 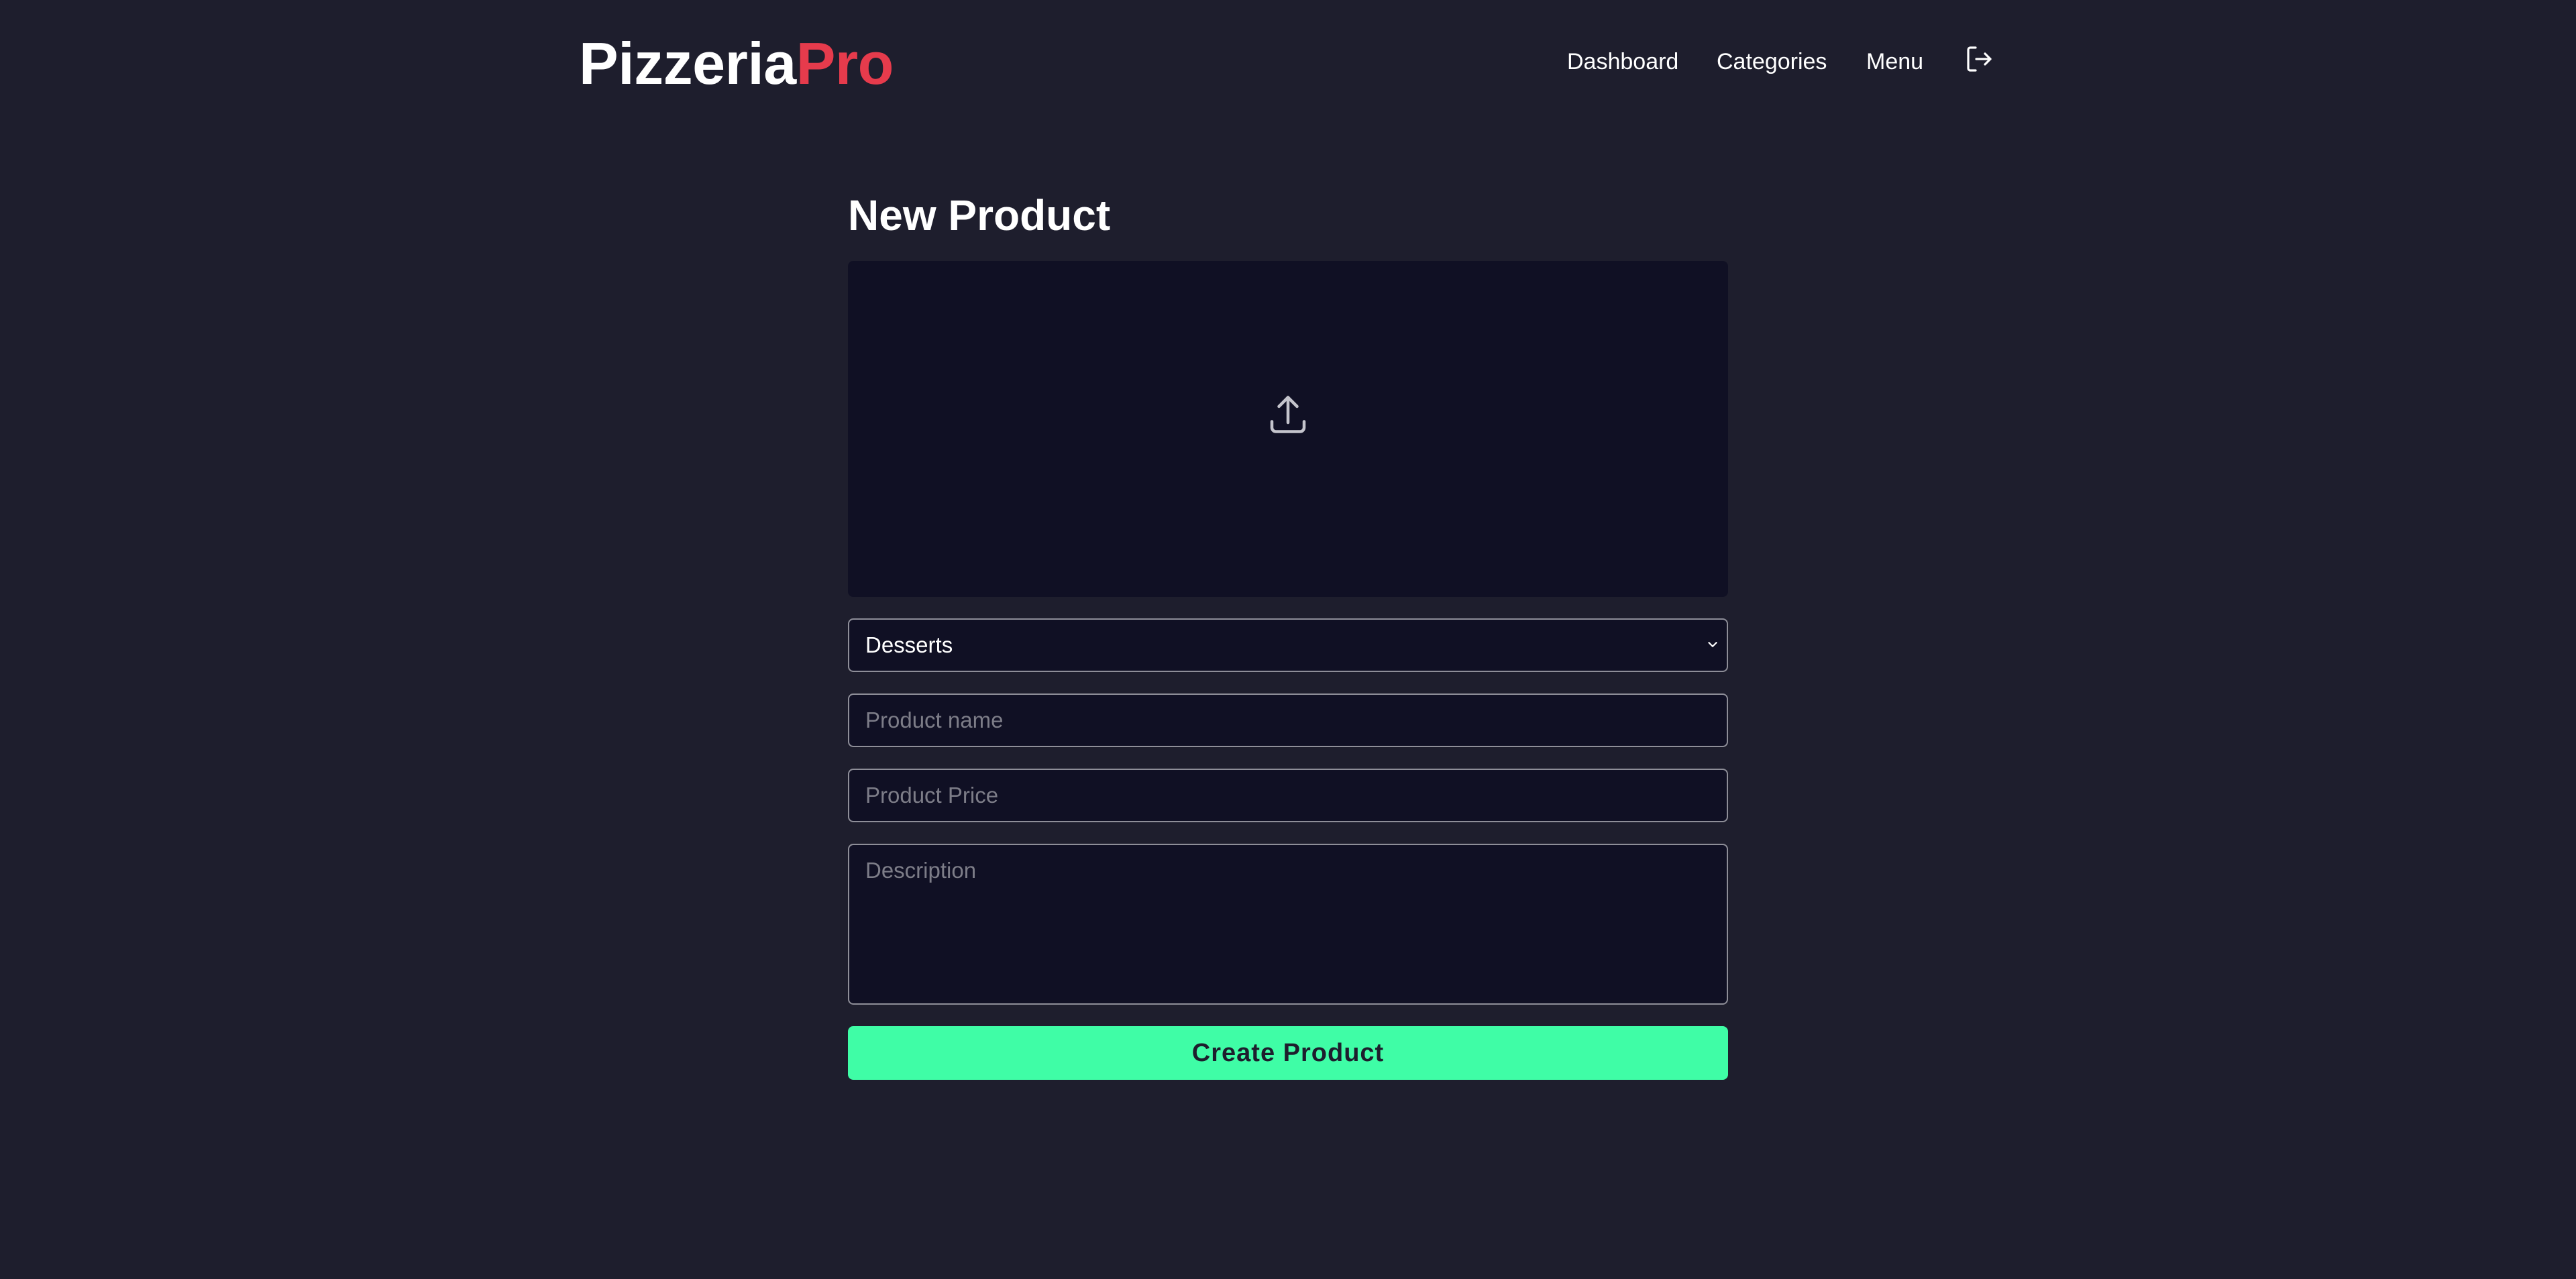 I want to click on brand-logo: PizzeriaPro, so click(x=736, y=64).